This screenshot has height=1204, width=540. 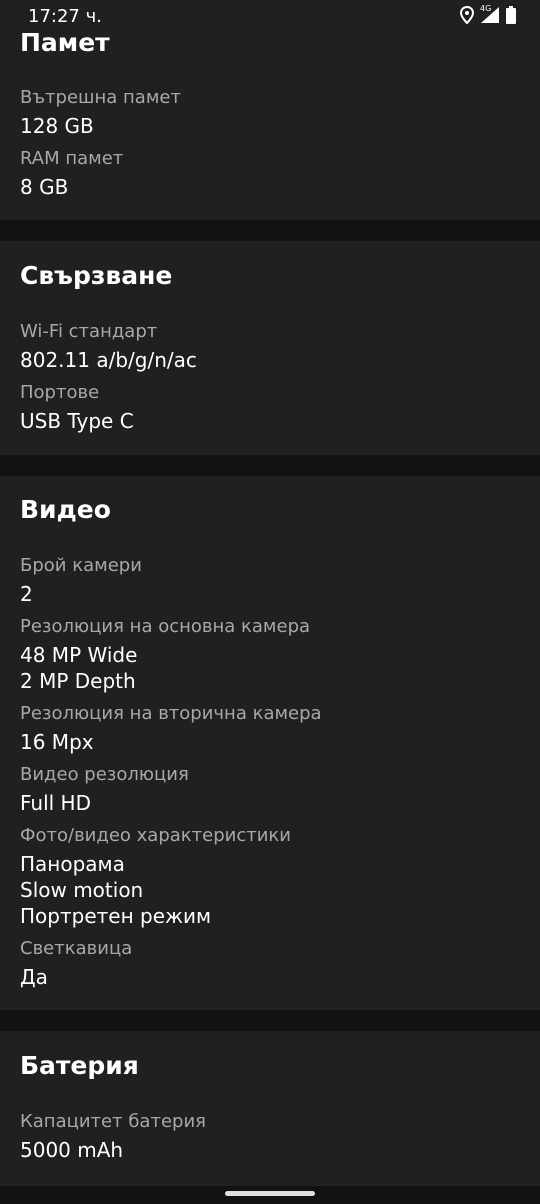 What do you see at coordinates (486, 8) in the screenshot?
I see `network-type-label: 4G` at bounding box center [486, 8].